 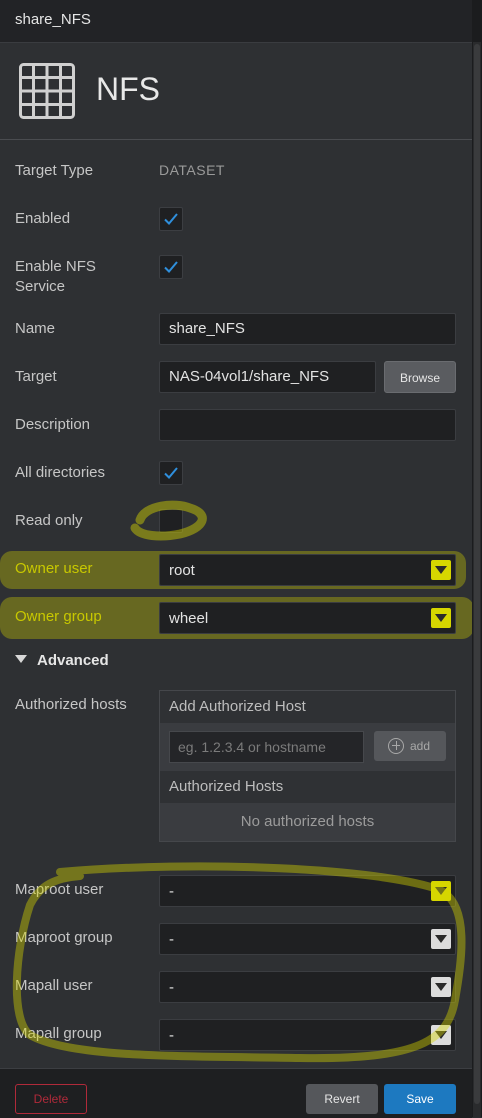 What do you see at coordinates (342, 1099) in the screenshot?
I see `revert-button: Revert` at bounding box center [342, 1099].